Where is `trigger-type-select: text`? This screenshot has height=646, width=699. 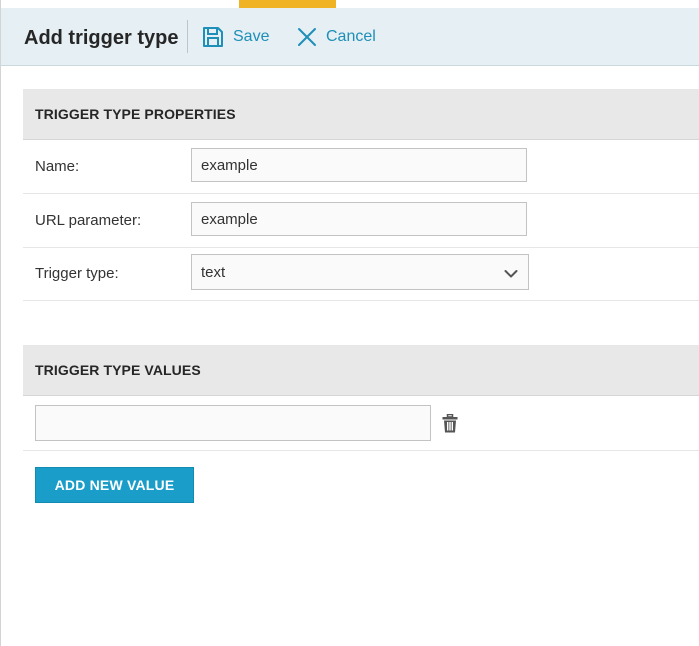
trigger-type-select: text is located at coordinates (360, 272).